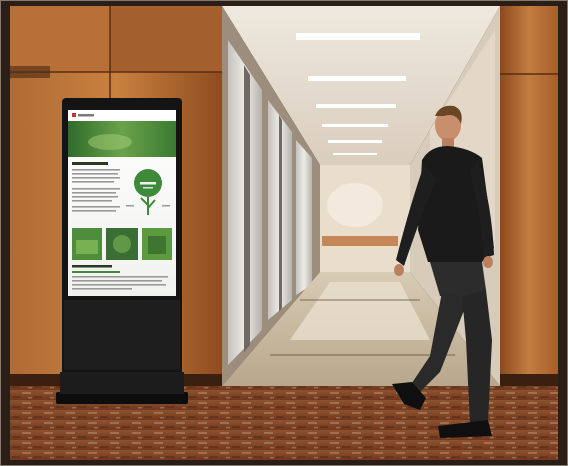  I want to click on elevator-door, so click(304, 217).